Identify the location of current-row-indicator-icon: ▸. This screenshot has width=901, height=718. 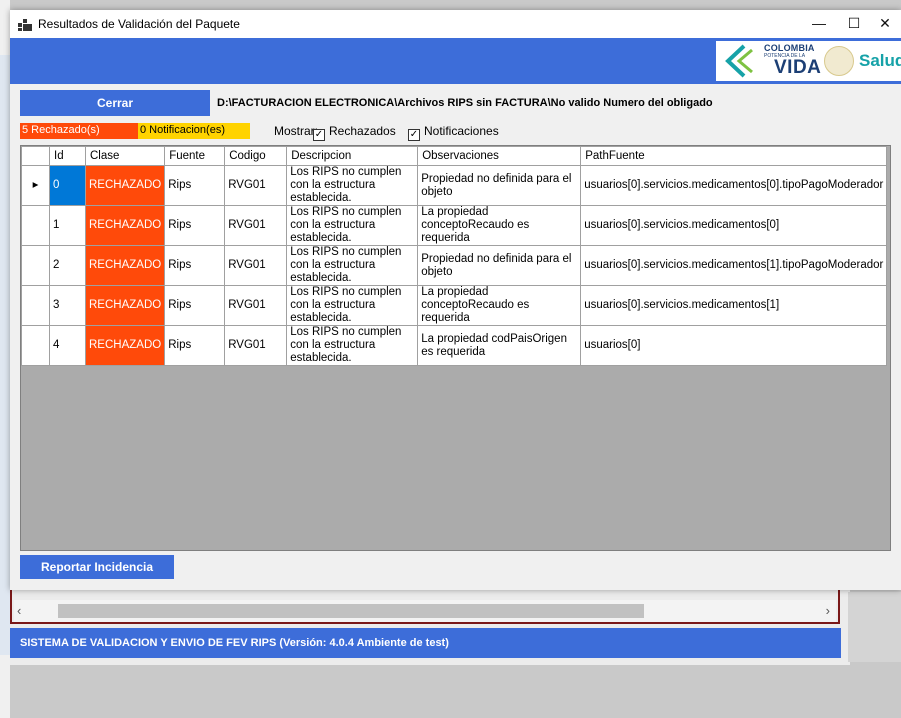
(35, 185).